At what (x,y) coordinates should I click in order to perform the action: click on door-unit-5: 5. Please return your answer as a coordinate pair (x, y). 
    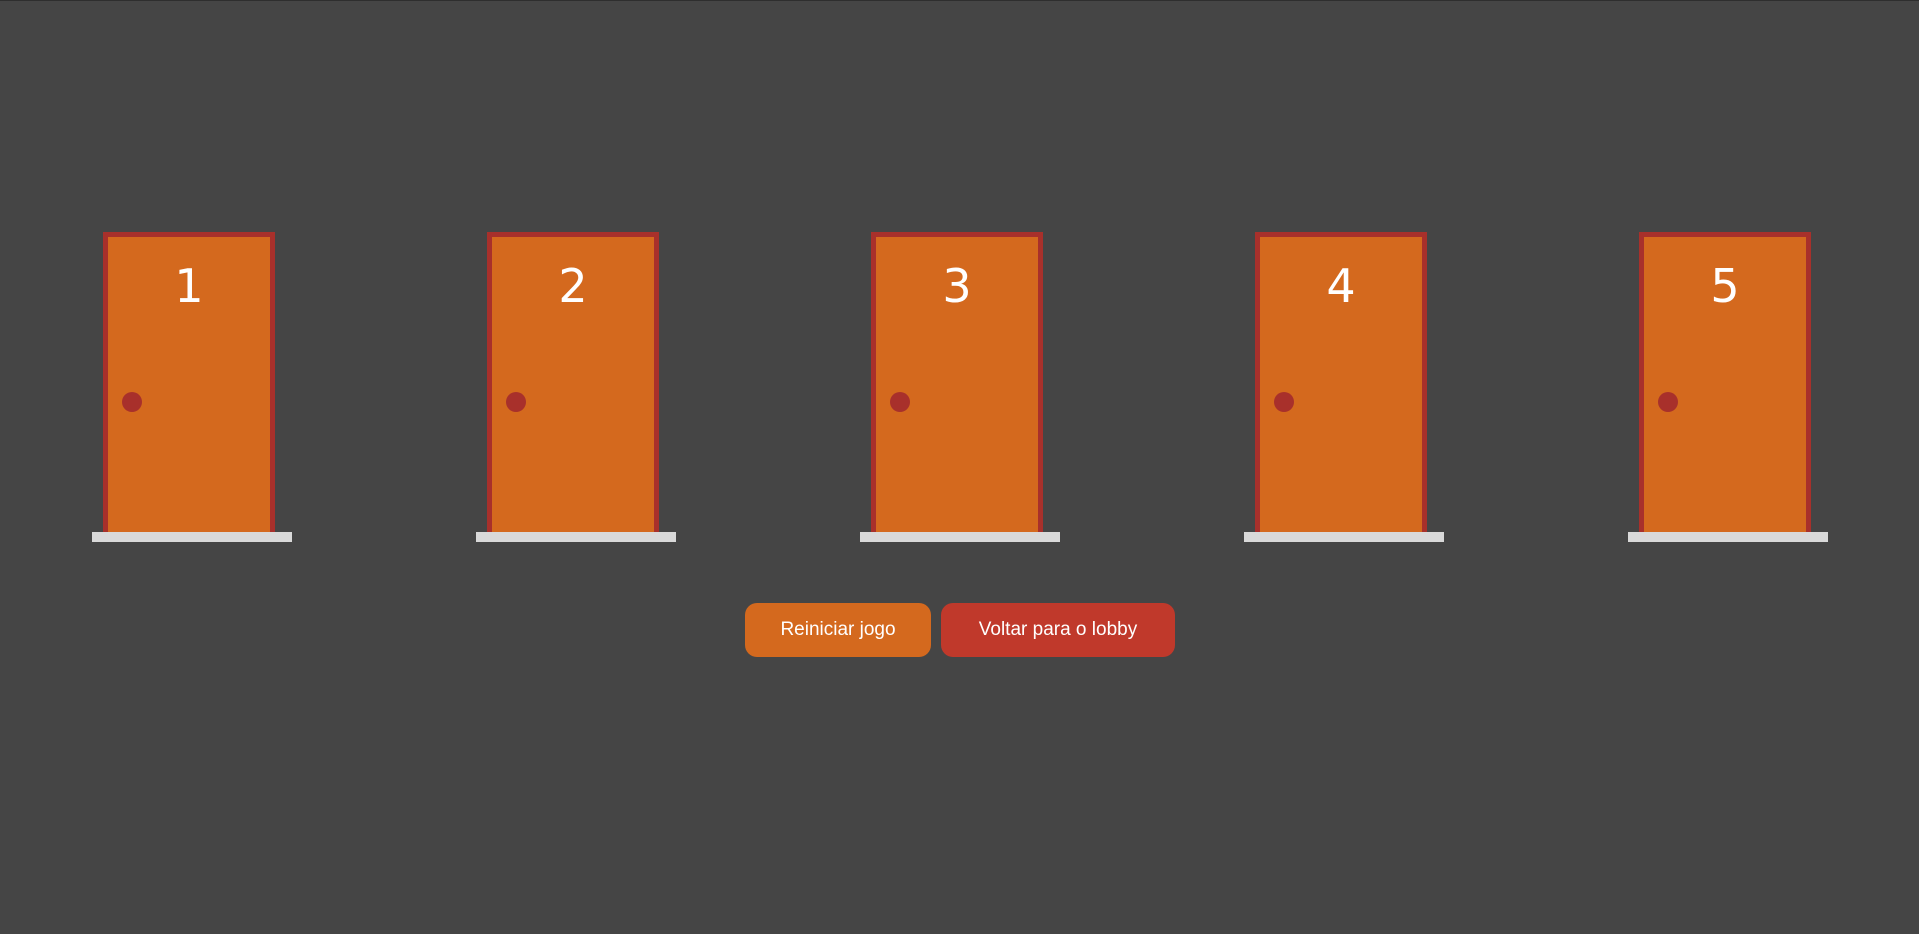
    Looking at the image, I should click on (1728, 388).